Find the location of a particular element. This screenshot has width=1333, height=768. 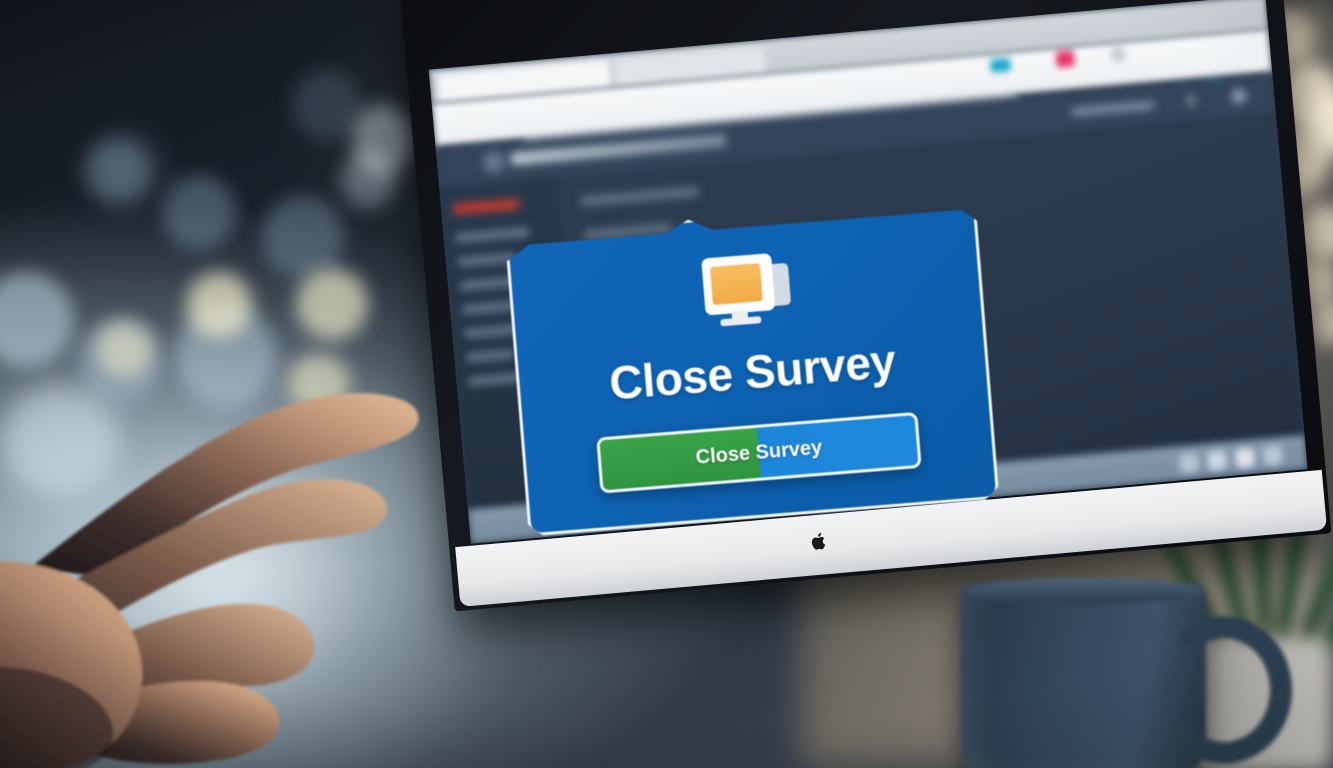

notification-icon is located at coordinates (1190, 100).